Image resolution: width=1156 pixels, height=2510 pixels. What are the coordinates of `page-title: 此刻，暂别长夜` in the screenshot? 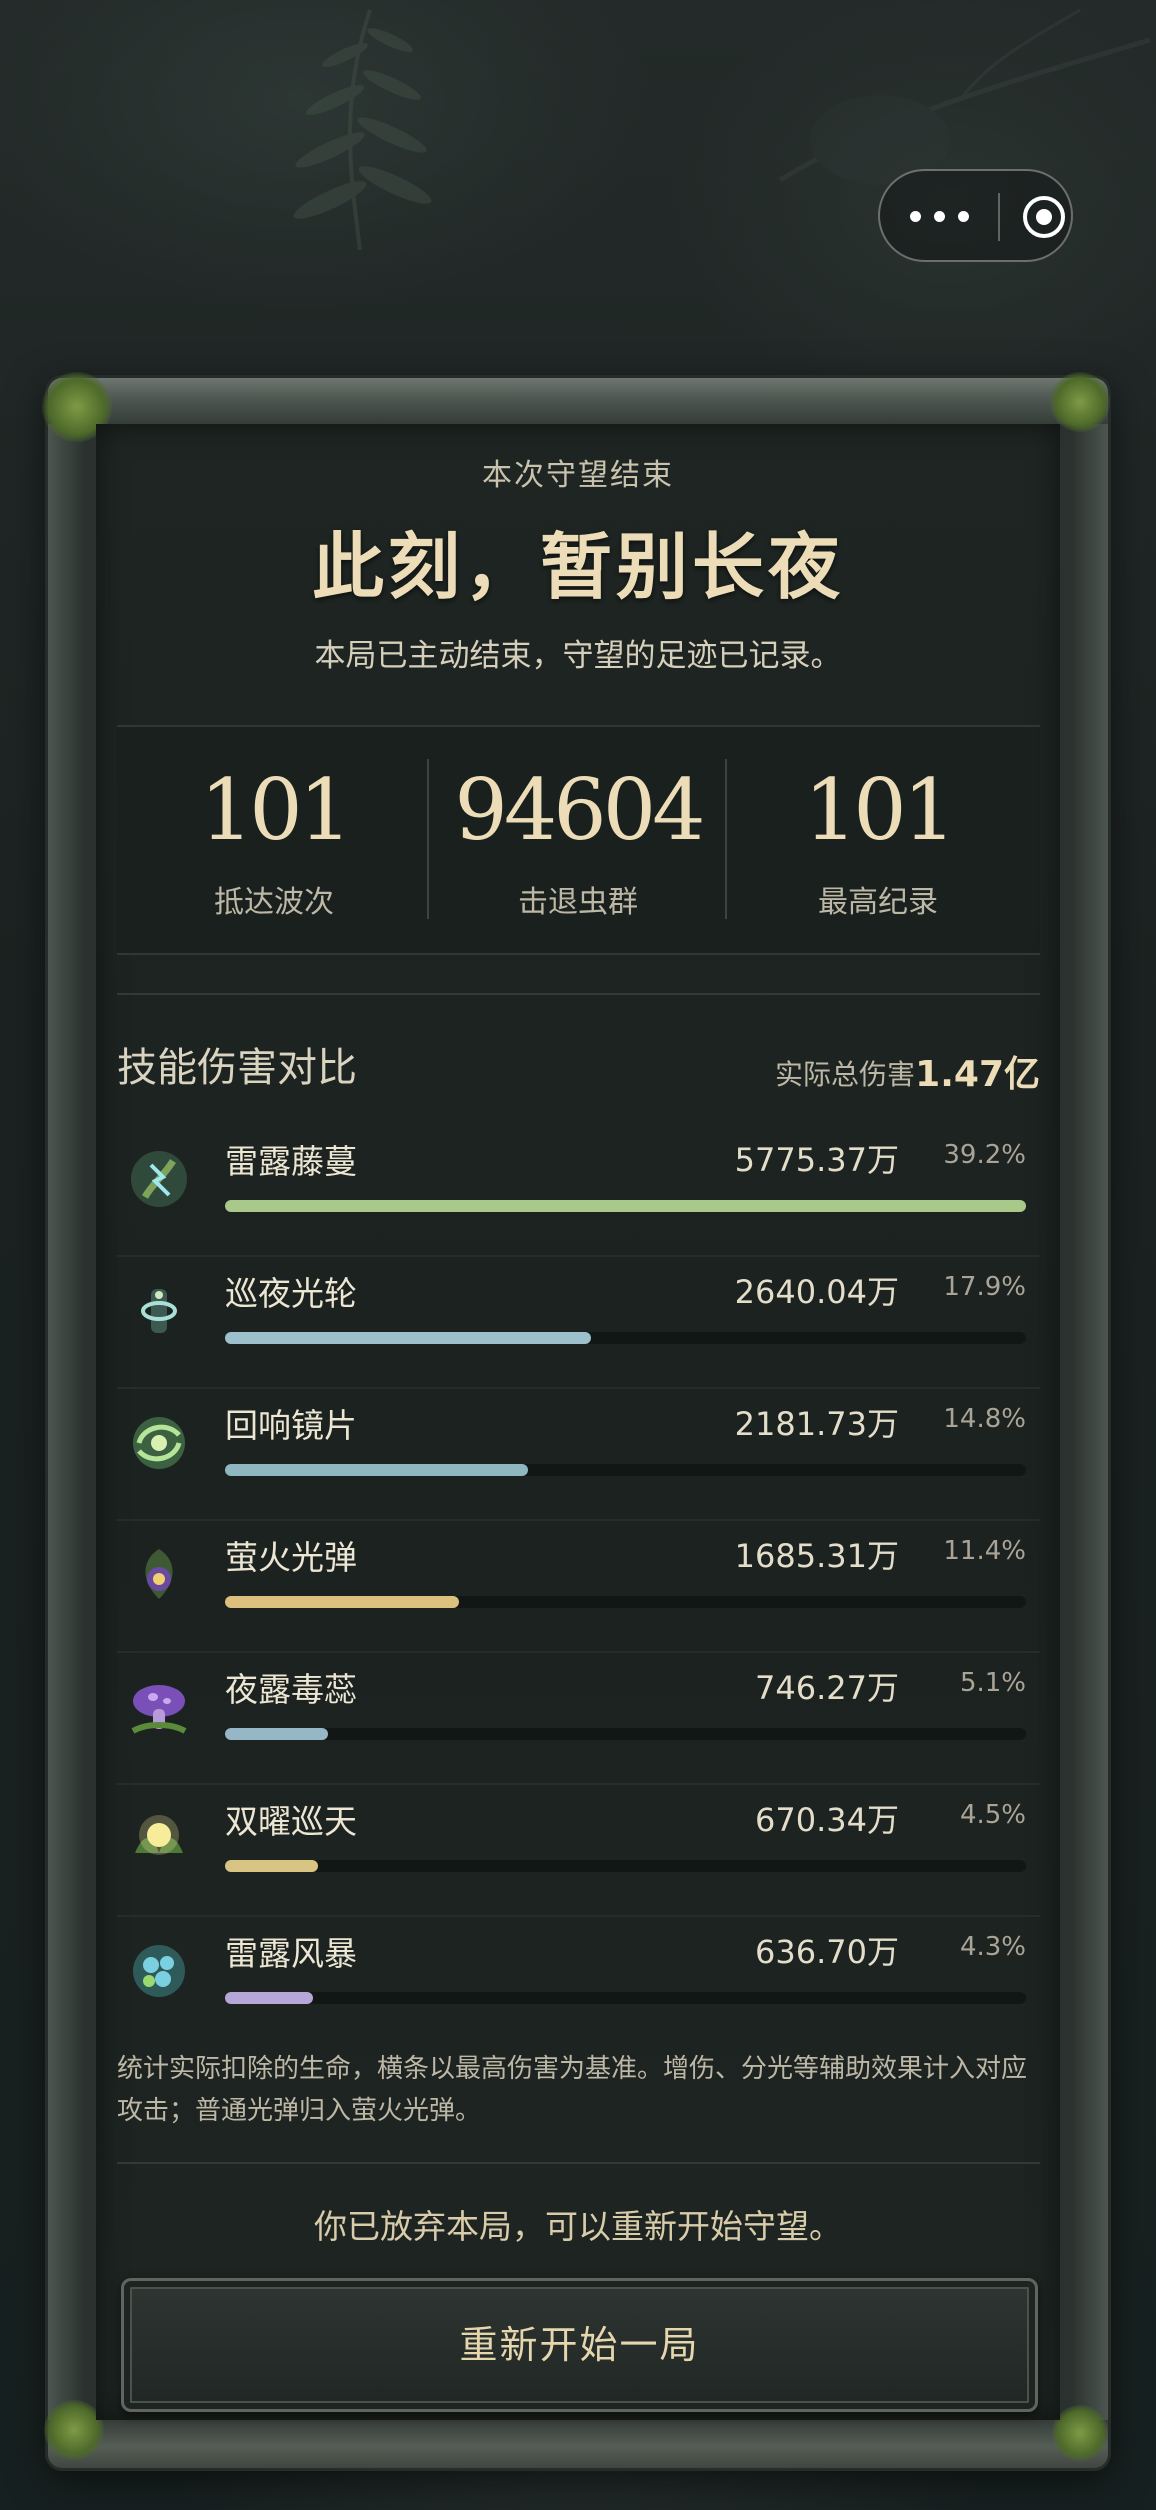 It's located at (577, 566).